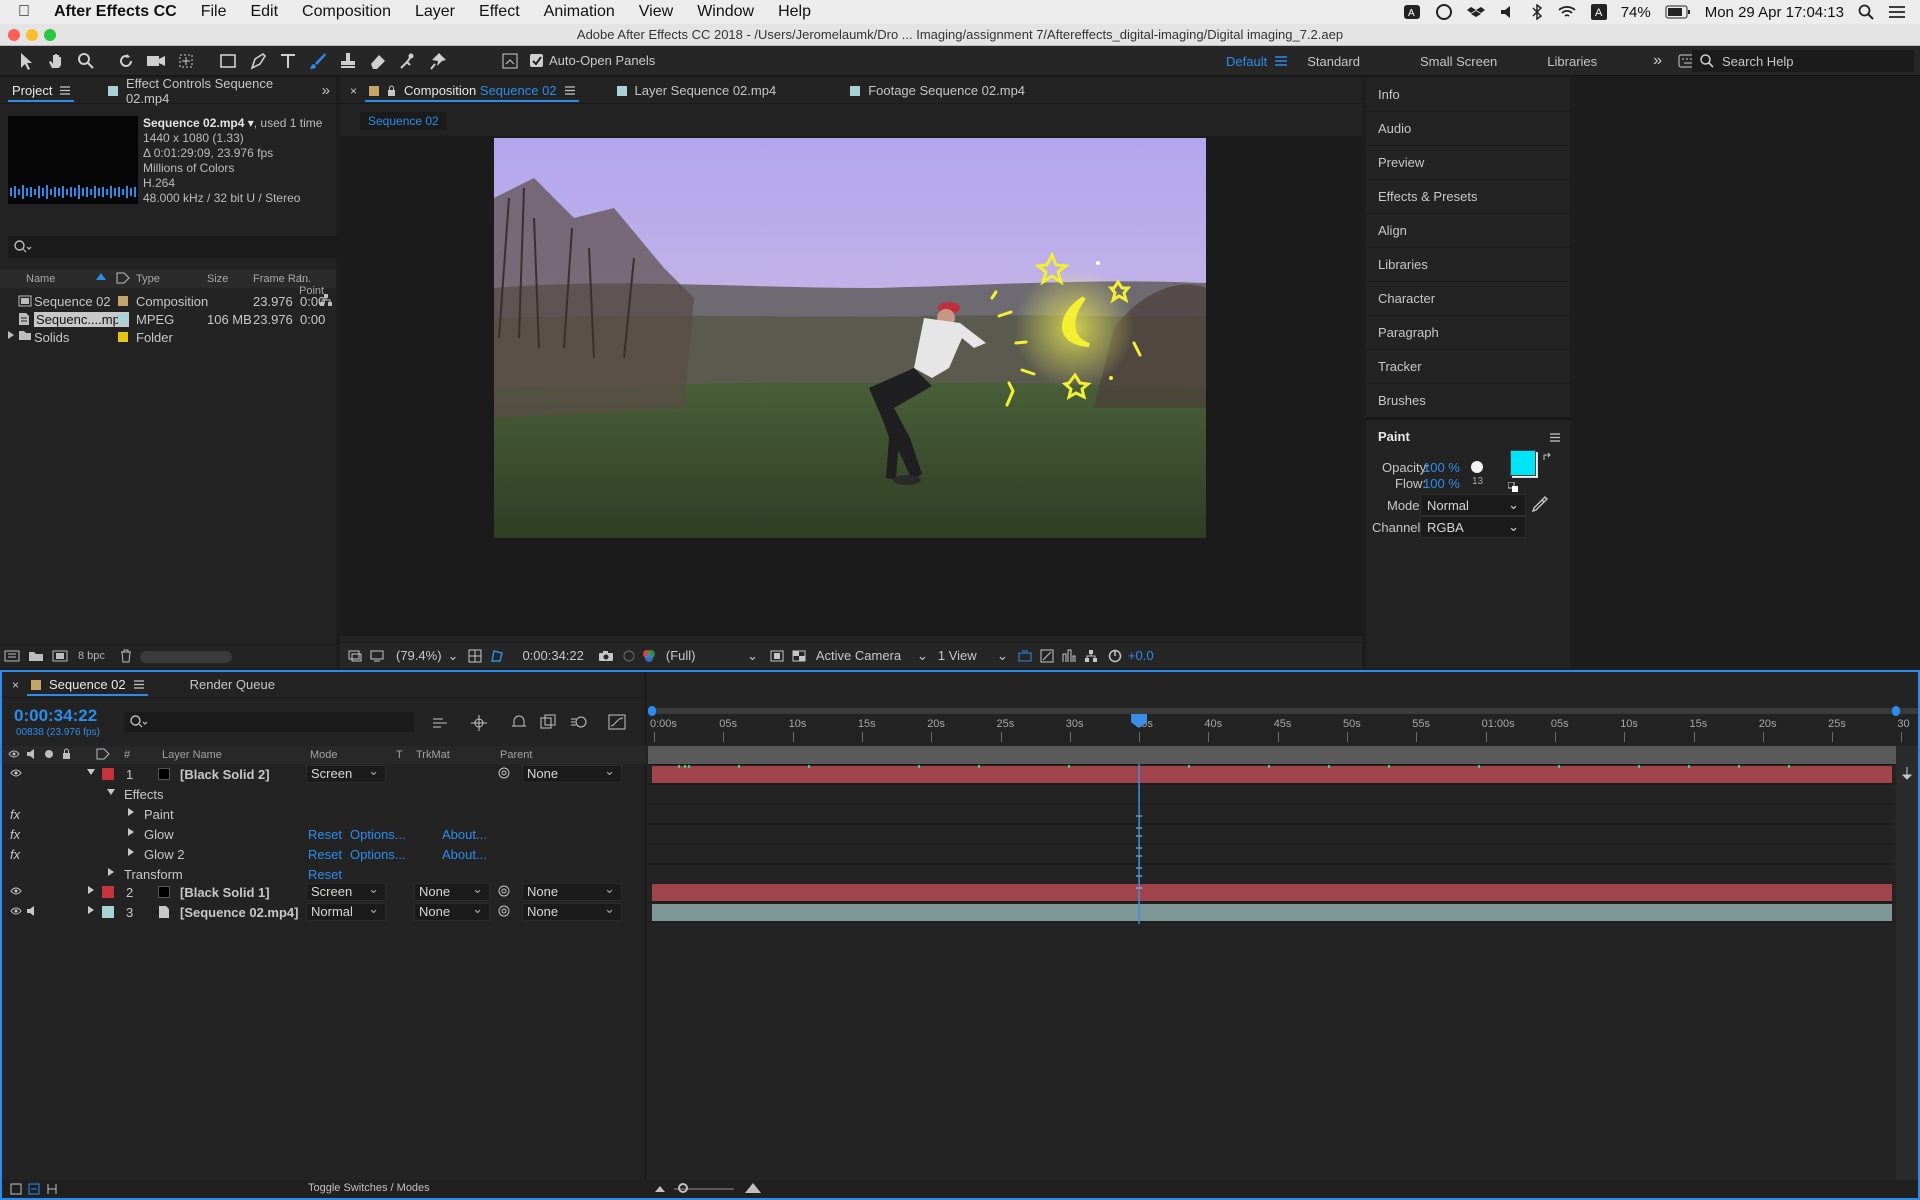 This screenshot has height=1200, width=1920. Describe the element at coordinates (228, 61) in the screenshot. I see `rectangle-tool-icon` at that location.